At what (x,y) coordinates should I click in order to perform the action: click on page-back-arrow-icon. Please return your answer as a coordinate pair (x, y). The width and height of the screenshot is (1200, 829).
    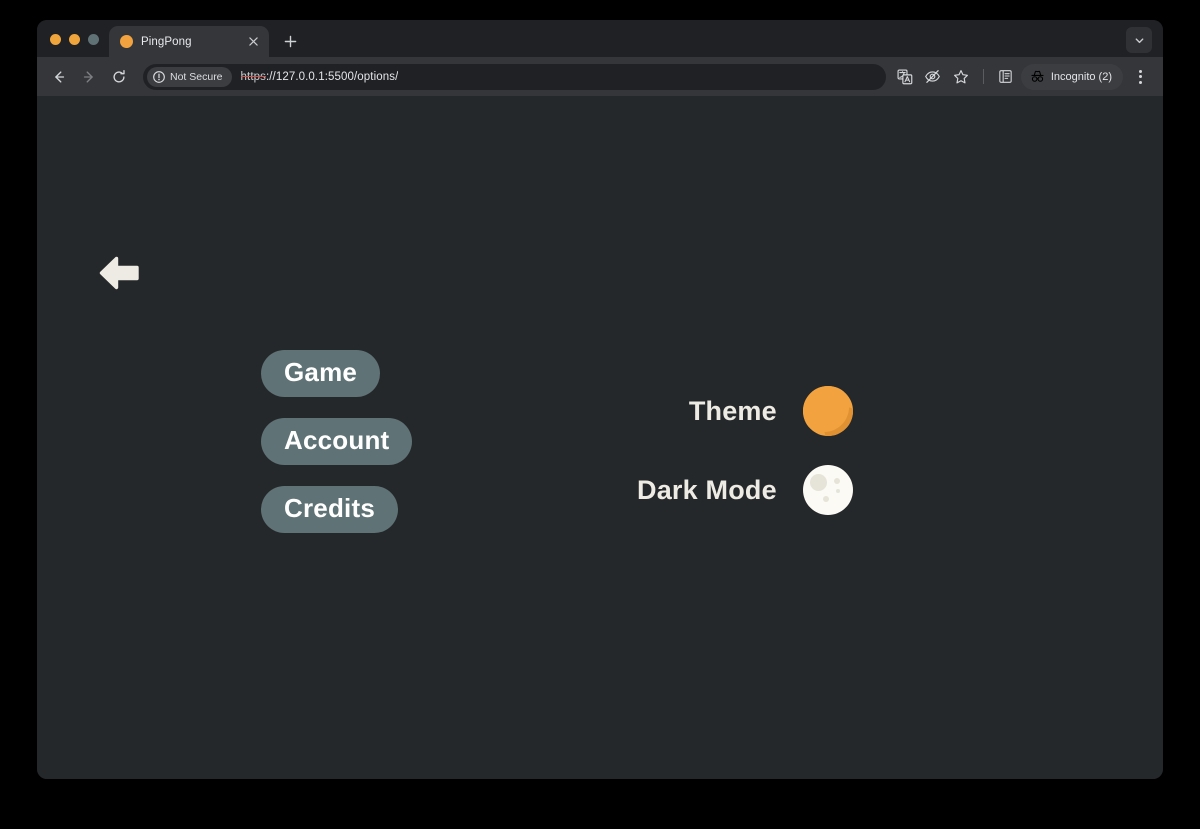
    Looking at the image, I should click on (119, 273).